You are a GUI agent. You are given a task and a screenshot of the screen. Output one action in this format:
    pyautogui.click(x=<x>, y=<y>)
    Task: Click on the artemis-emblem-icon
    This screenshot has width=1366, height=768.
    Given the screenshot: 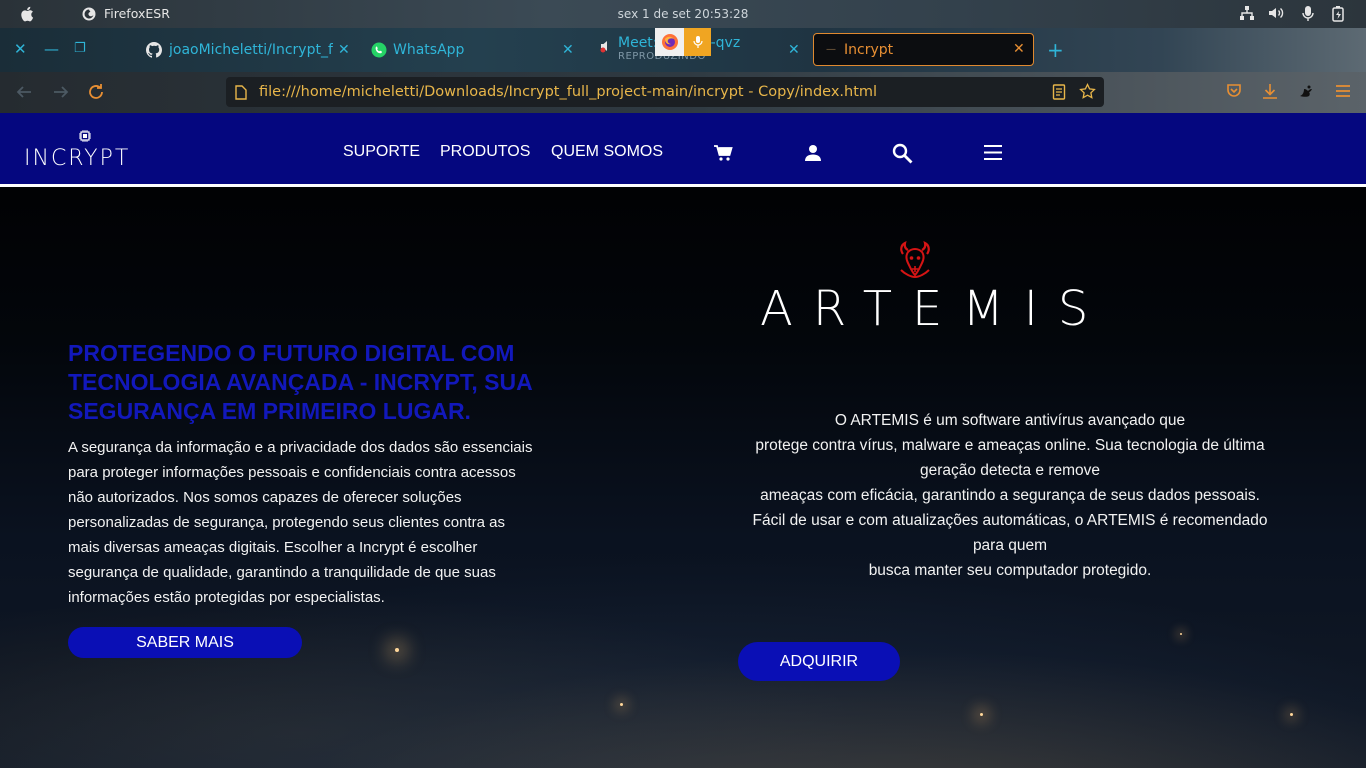 What is the action you would take?
    pyautogui.click(x=915, y=259)
    